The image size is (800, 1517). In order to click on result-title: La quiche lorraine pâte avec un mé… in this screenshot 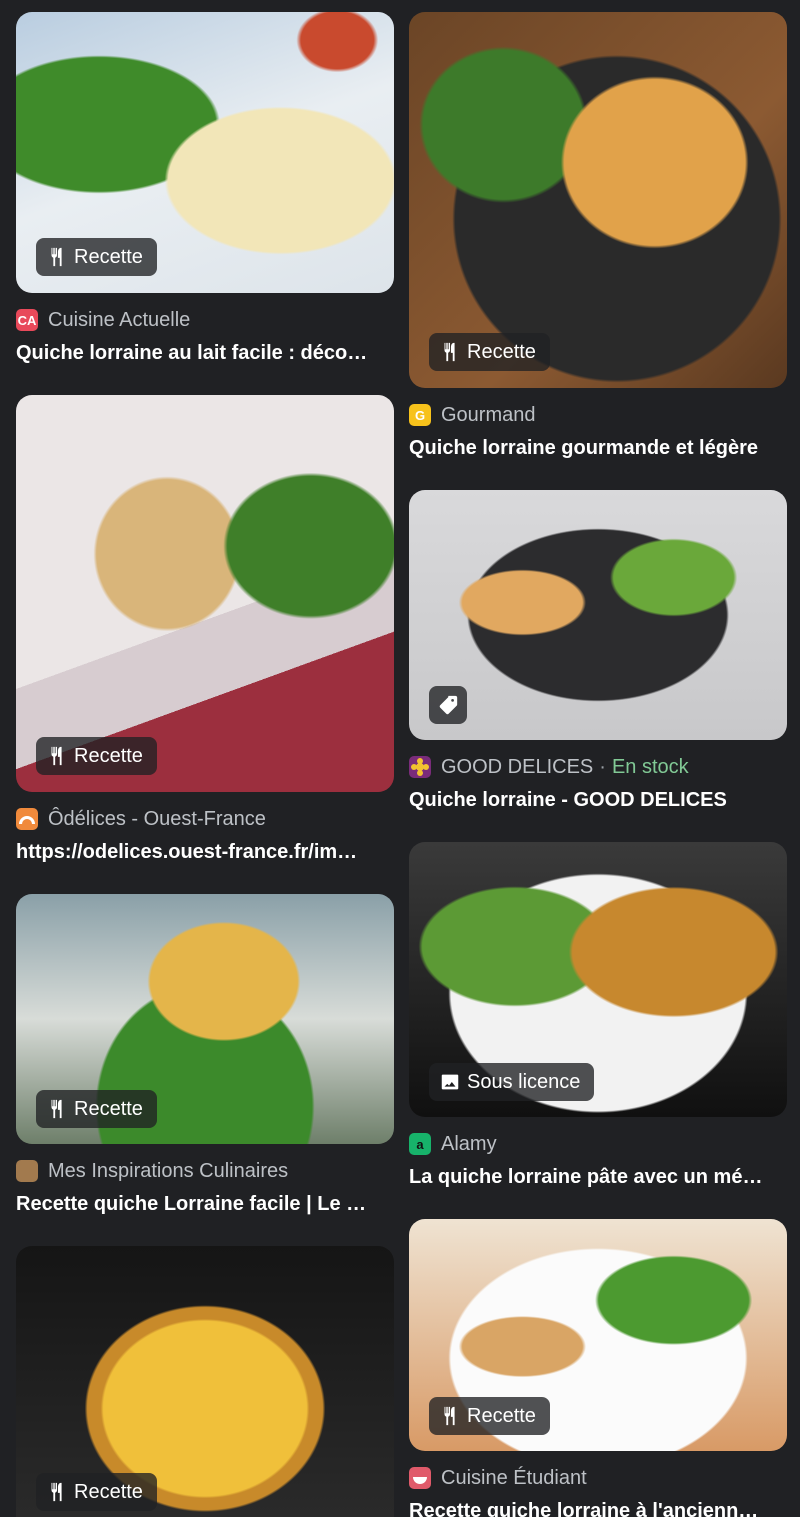, I will do `click(598, 1177)`.